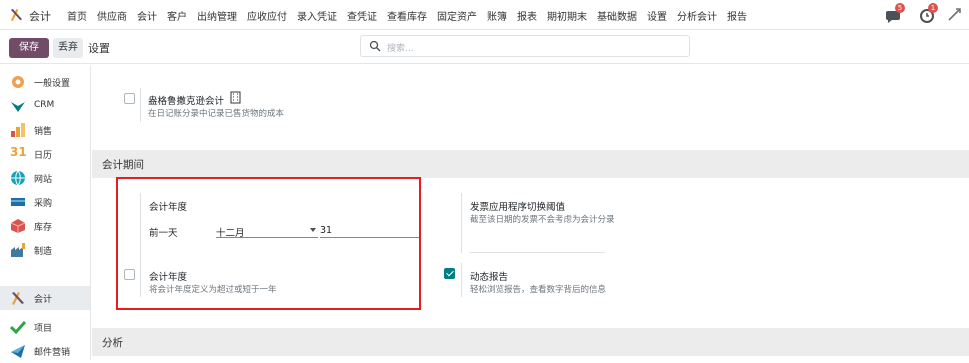 This screenshot has height=363, width=969. What do you see at coordinates (527, 15) in the screenshot?
I see `menu-item-reports: 报表` at bounding box center [527, 15].